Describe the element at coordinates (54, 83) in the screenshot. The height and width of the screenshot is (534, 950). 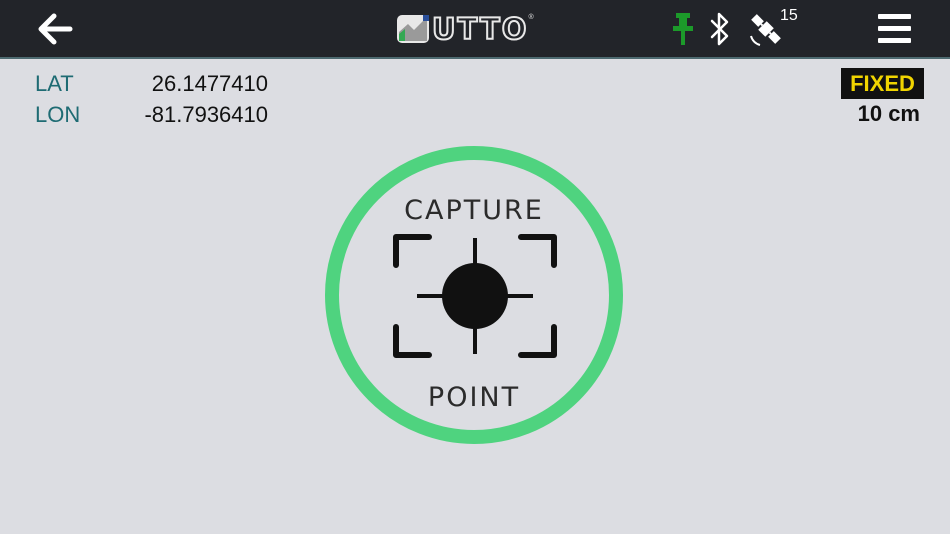
I see `latitude-label: LAT` at that location.